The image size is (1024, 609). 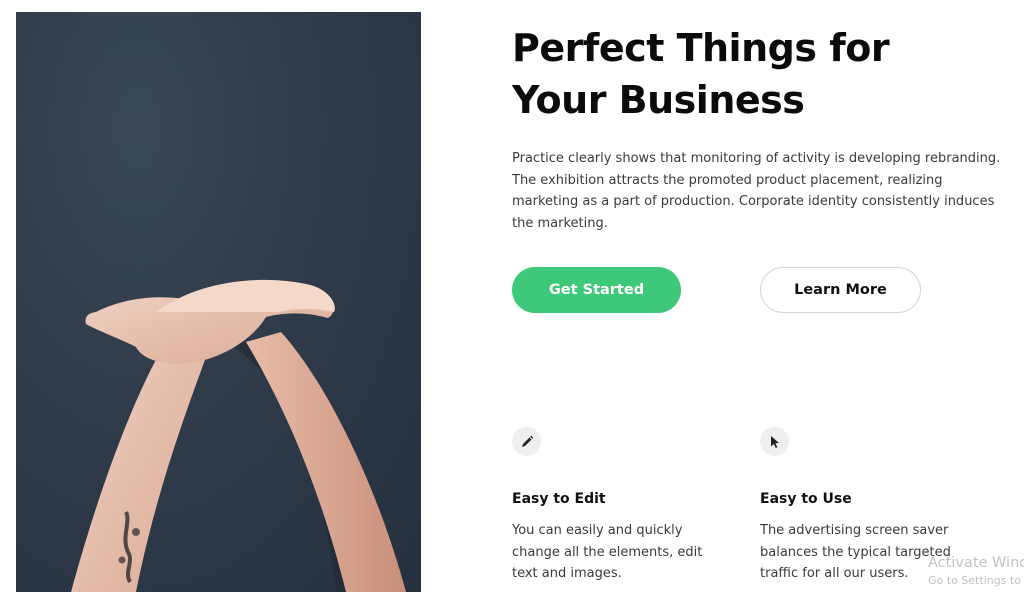 What do you see at coordinates (840, 290) in the screenshot?
I see `learn-more-button: Learn More` at bounding box center [840, 290].